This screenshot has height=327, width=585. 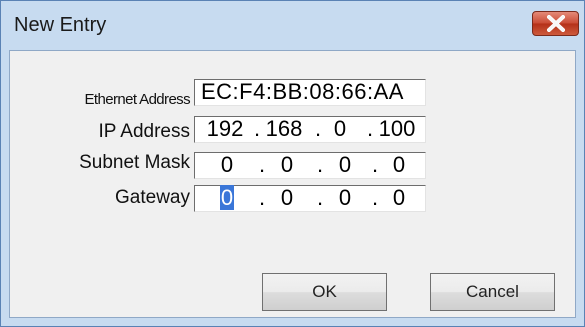 I want to click on title-bar: New Entry, so click(x=292, y=25).